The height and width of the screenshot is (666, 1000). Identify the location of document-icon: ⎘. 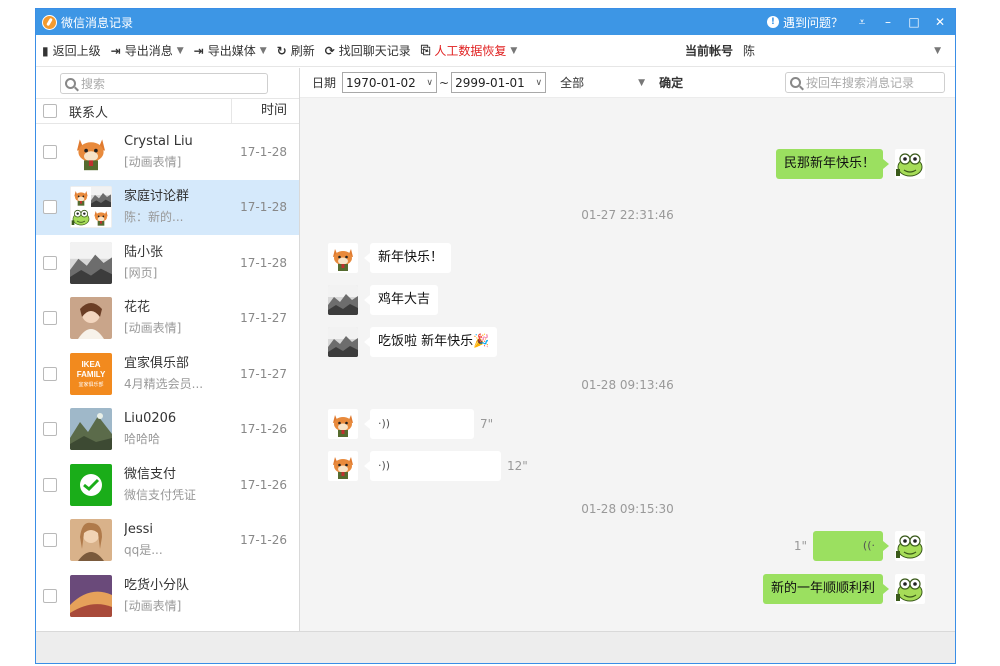
(425, 50).